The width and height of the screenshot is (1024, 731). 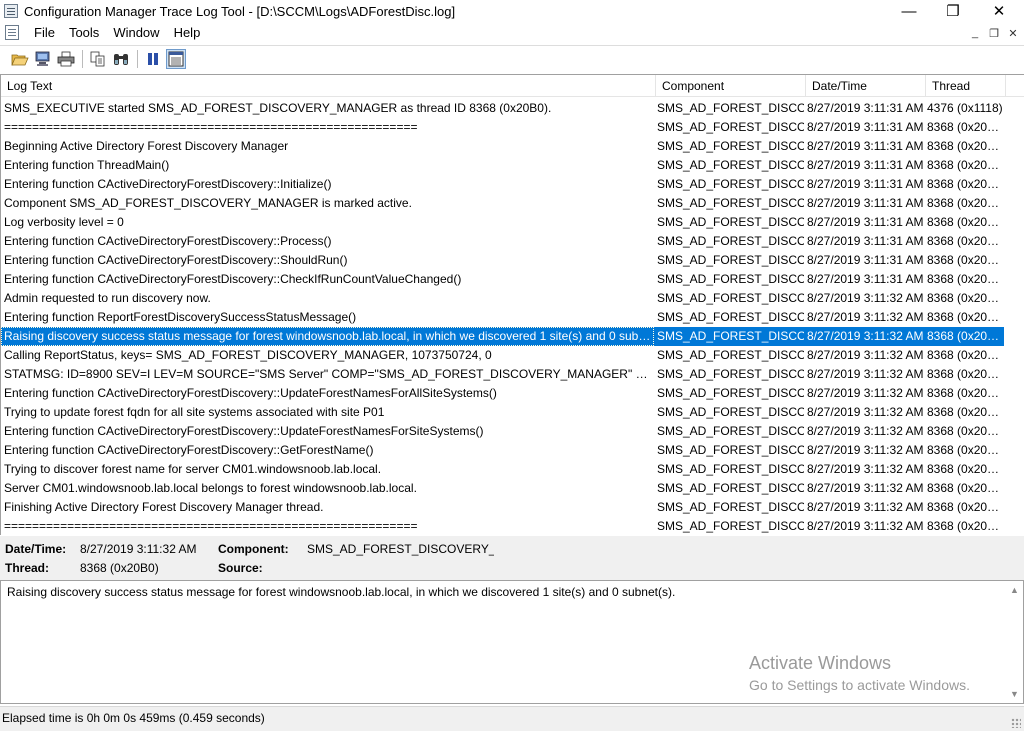 I want to click on child-minimize-button: _, so click(x=975, y=33).